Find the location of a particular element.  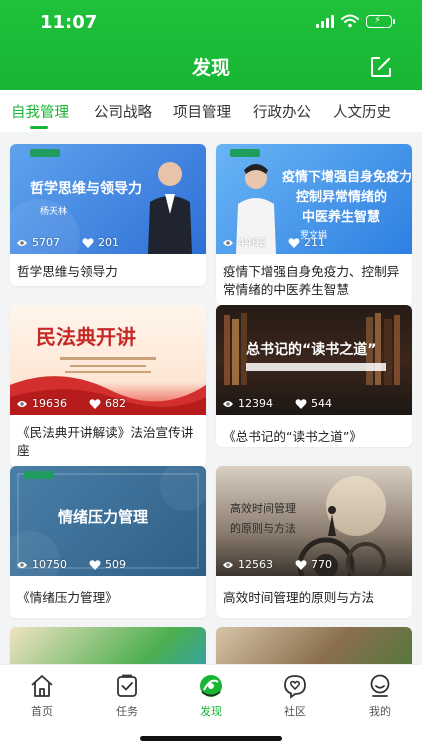

course-card: 哲学思维与领导力 杨天林 5707 201 哲学思维与领导力 is located at coordinates (108, 215).